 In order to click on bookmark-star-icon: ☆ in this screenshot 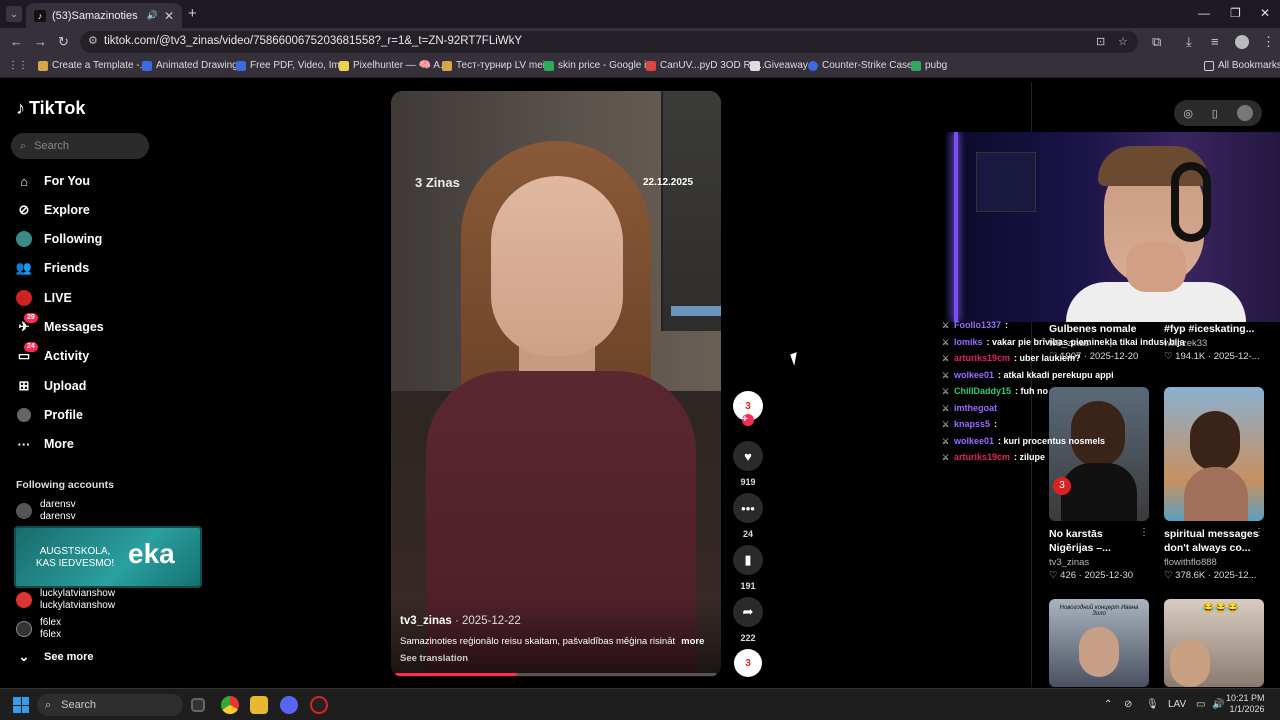, I will do `click(1123, 41)`.